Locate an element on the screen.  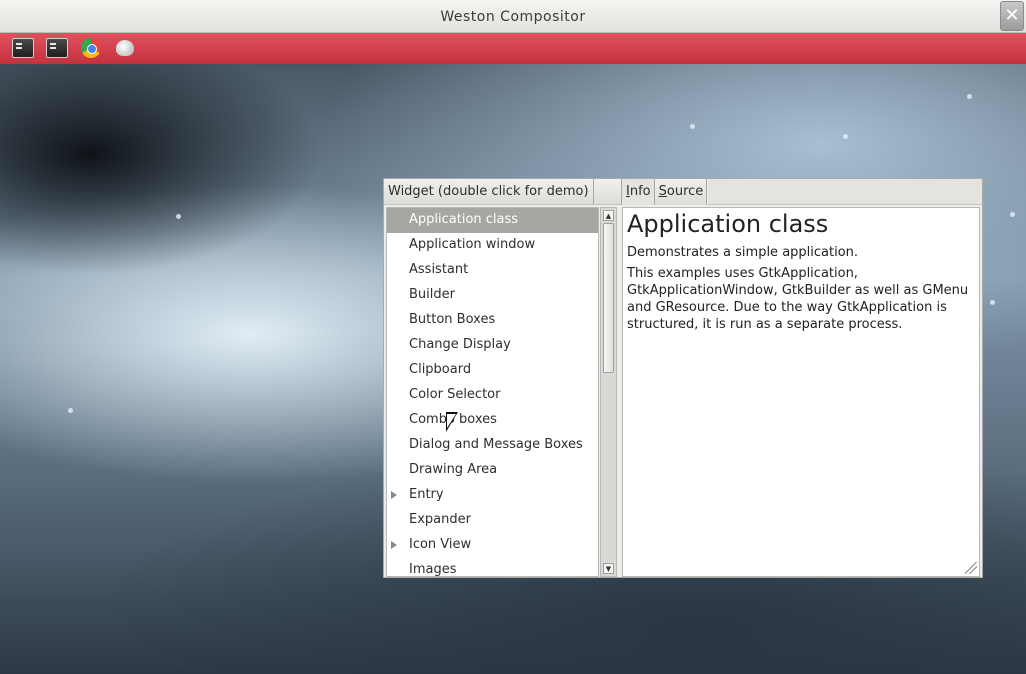
list-item-label: Dialog and Message Boxes is located at coordinates (496, 444).